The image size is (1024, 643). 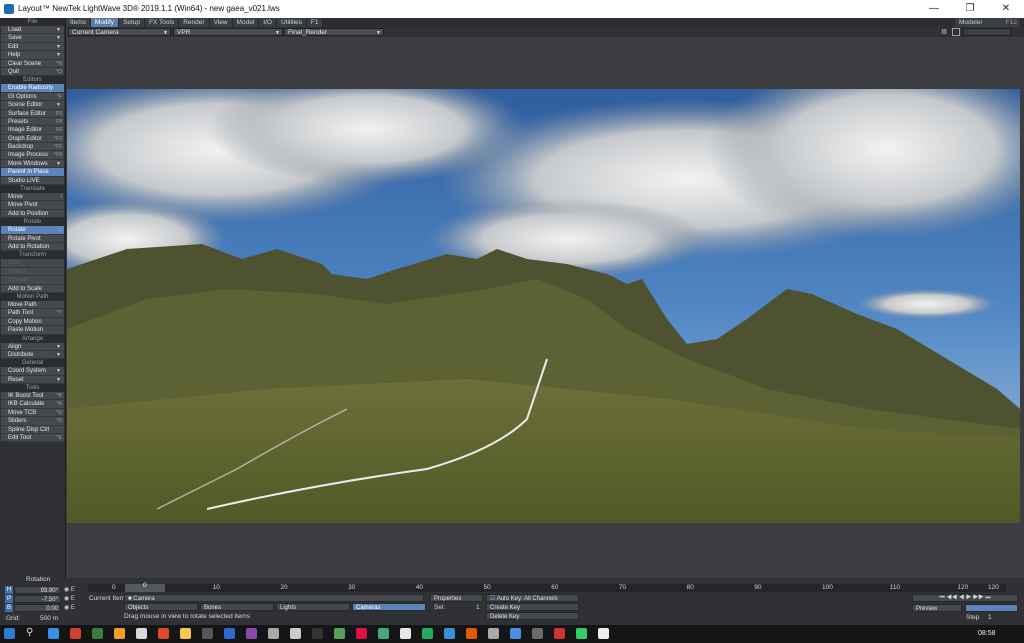 What do you see at coordinates (970, 9) in the screenshot?
I see `maximize-button: ❐` at bounding box center [970, 9].